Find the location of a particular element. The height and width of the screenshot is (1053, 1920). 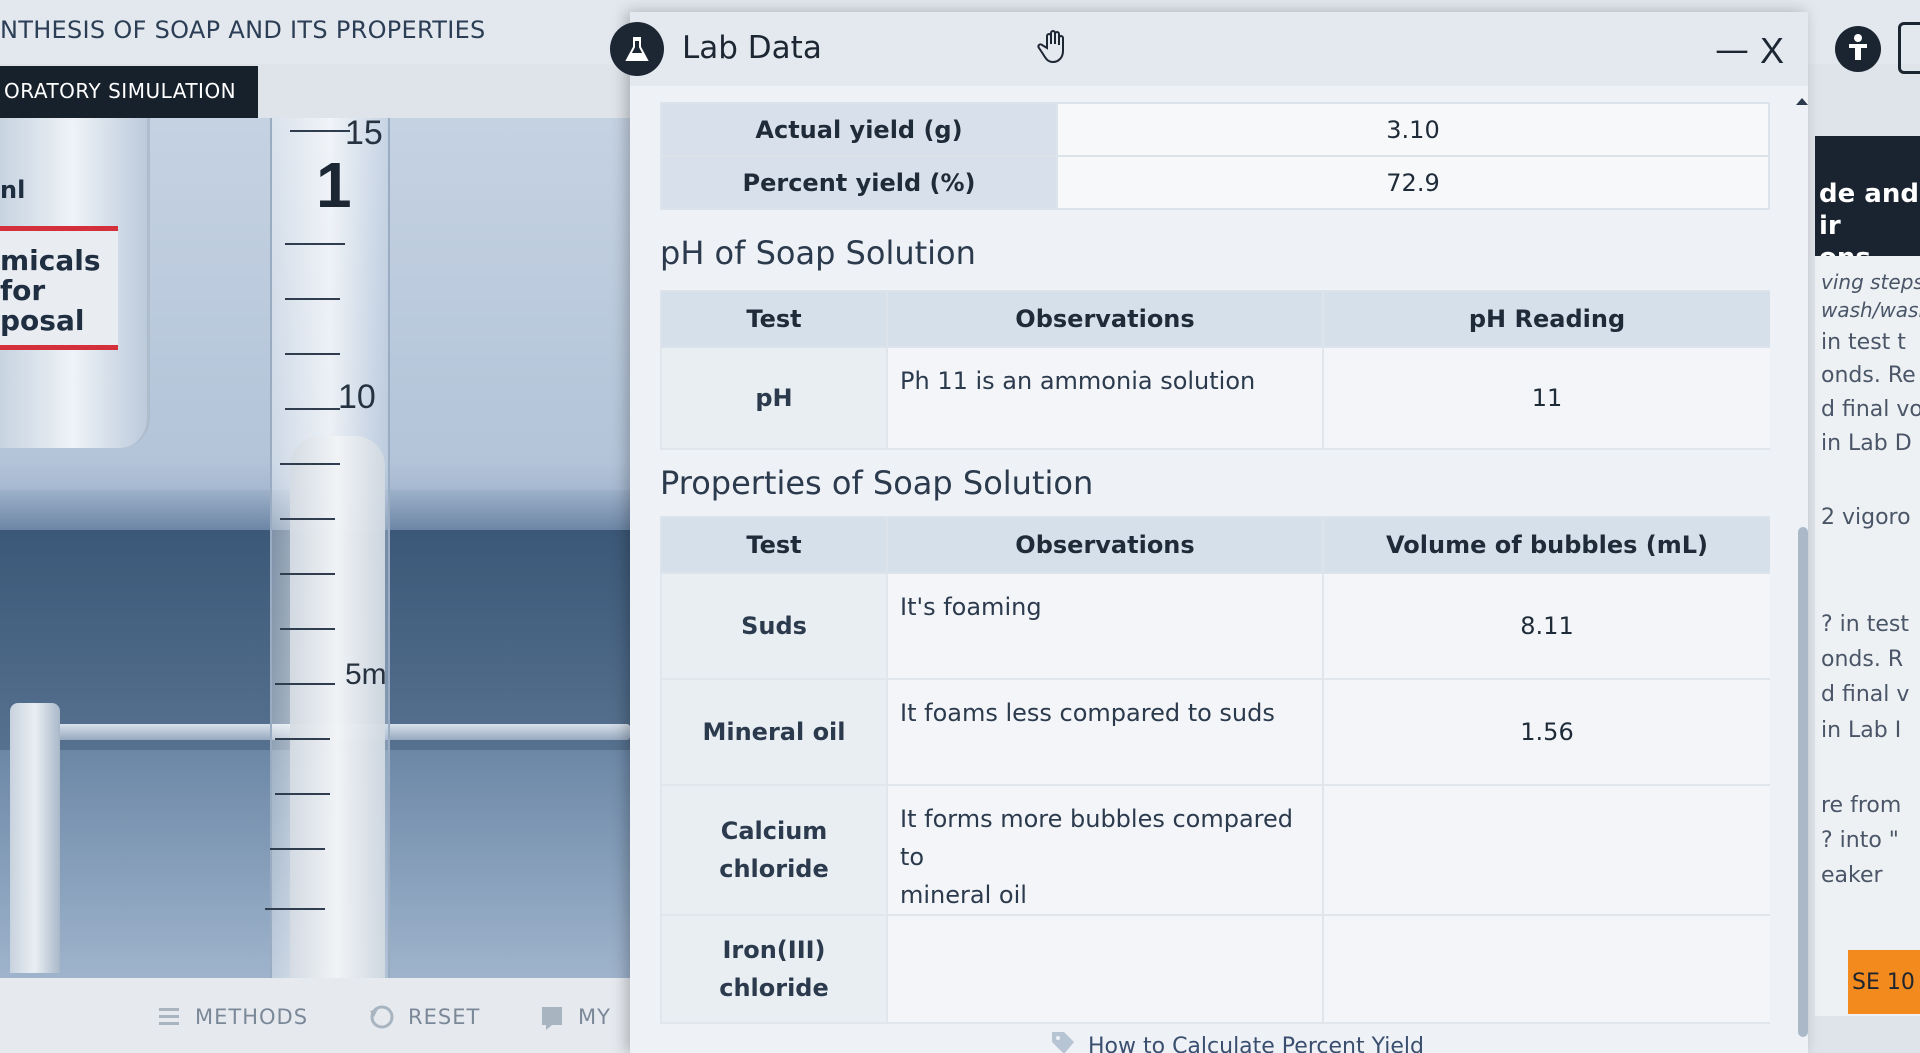

instruction-line: ? into " is located at coordinates (1860, 840).